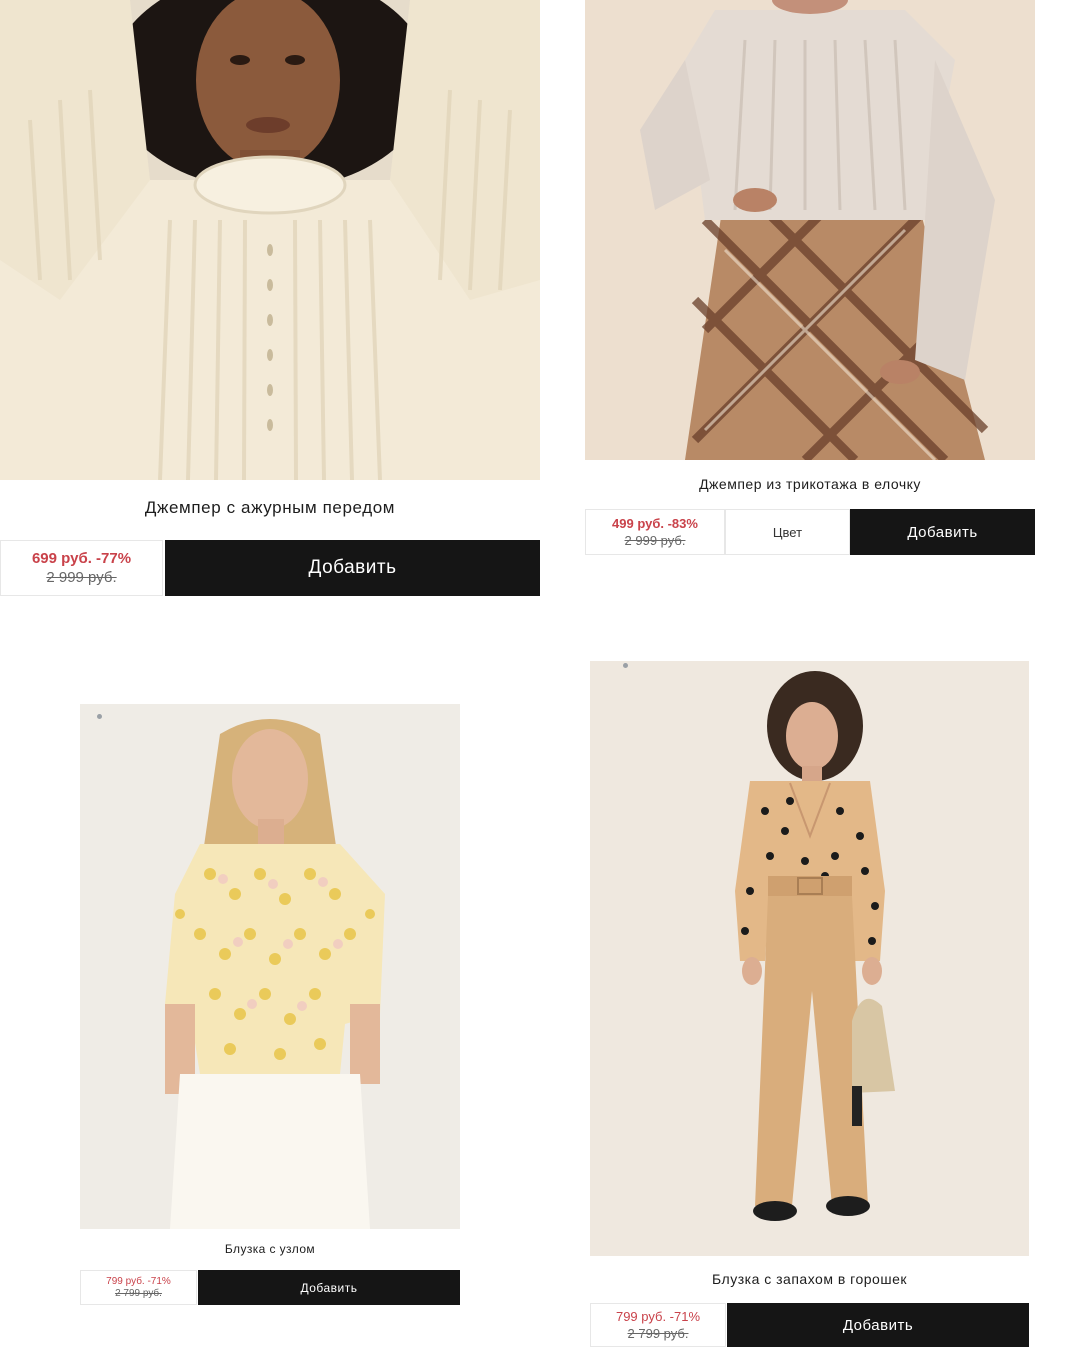 The width and height of the screenshot is (1080, 1350). Describe the element at coordinates (270, 508) in the screenshot. I see `product-title: Джемпер с ажурным передом` at that location.